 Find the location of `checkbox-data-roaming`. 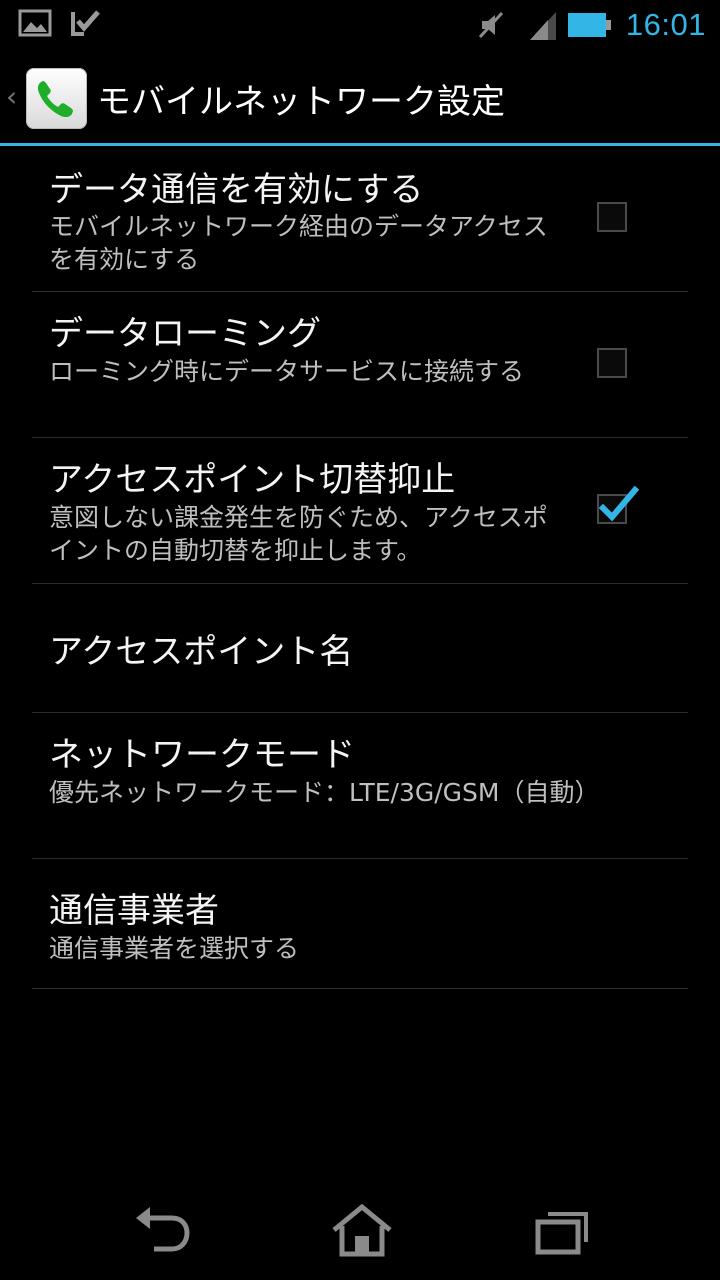

checkbox-data-roaming is located at coordinates (612, 363).